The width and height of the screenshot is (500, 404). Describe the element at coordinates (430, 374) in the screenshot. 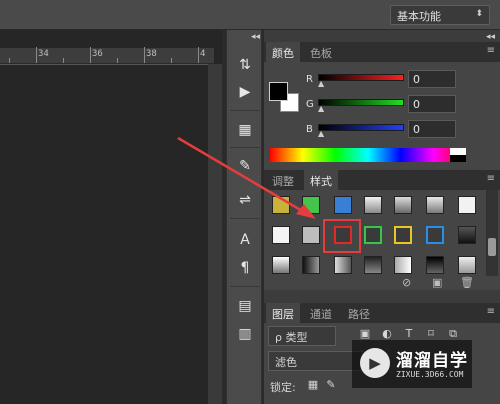

I see `watermark-subtext: ZIXUE.3D66.COM` at that location.